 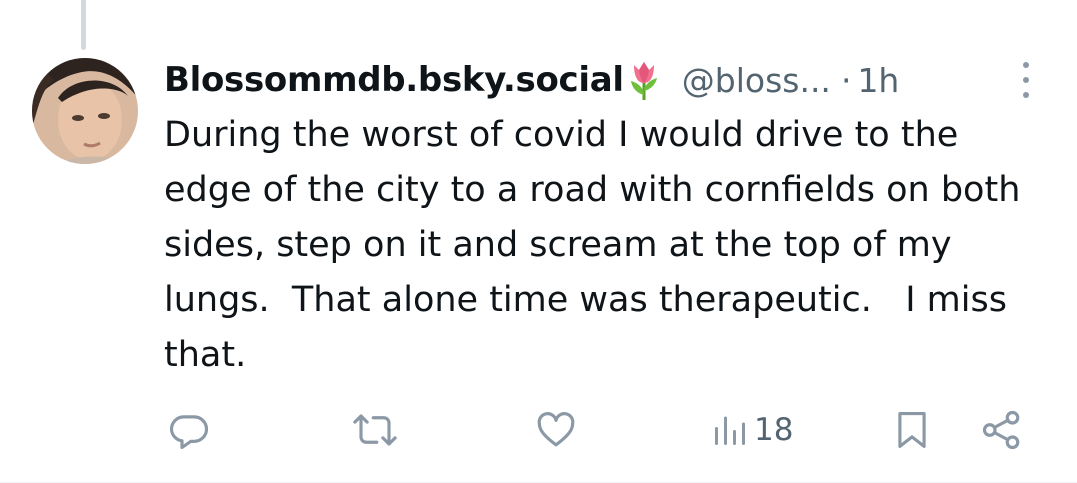 I want to click on thread-connector-line, so click(x=83, y=25).